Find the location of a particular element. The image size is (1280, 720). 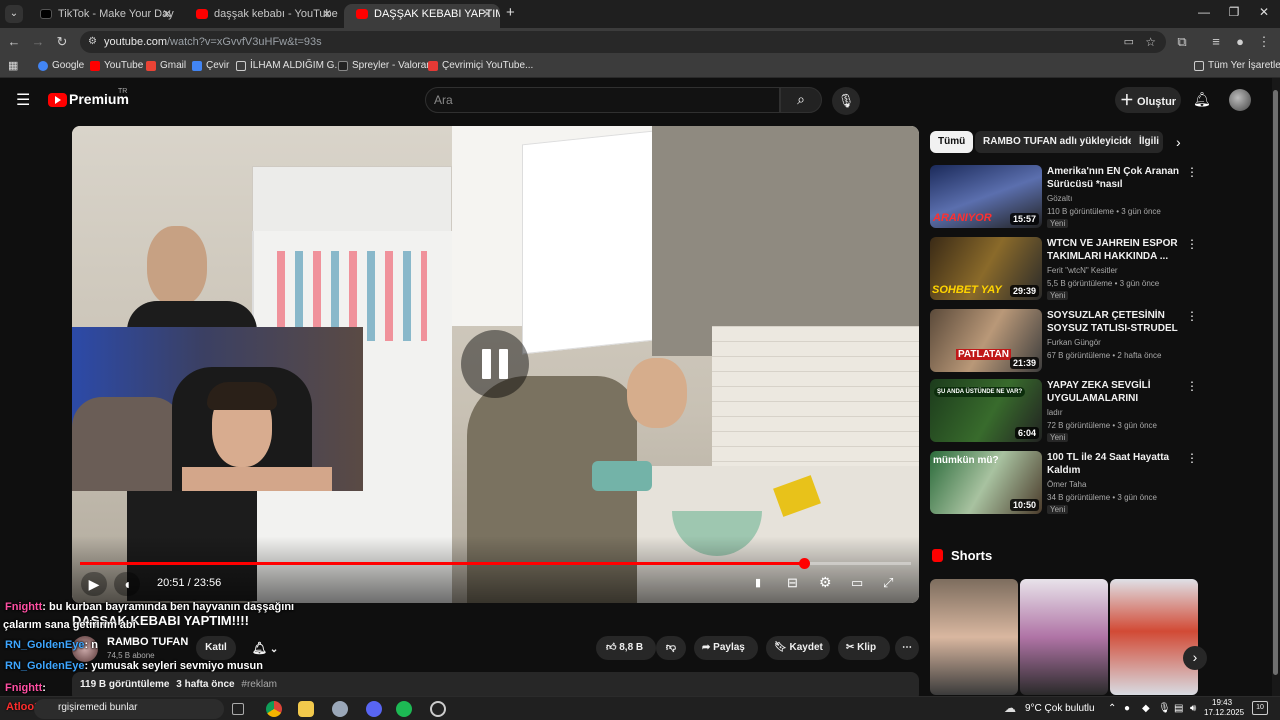

file-explorer-icon is located at coordinates (306, 709).